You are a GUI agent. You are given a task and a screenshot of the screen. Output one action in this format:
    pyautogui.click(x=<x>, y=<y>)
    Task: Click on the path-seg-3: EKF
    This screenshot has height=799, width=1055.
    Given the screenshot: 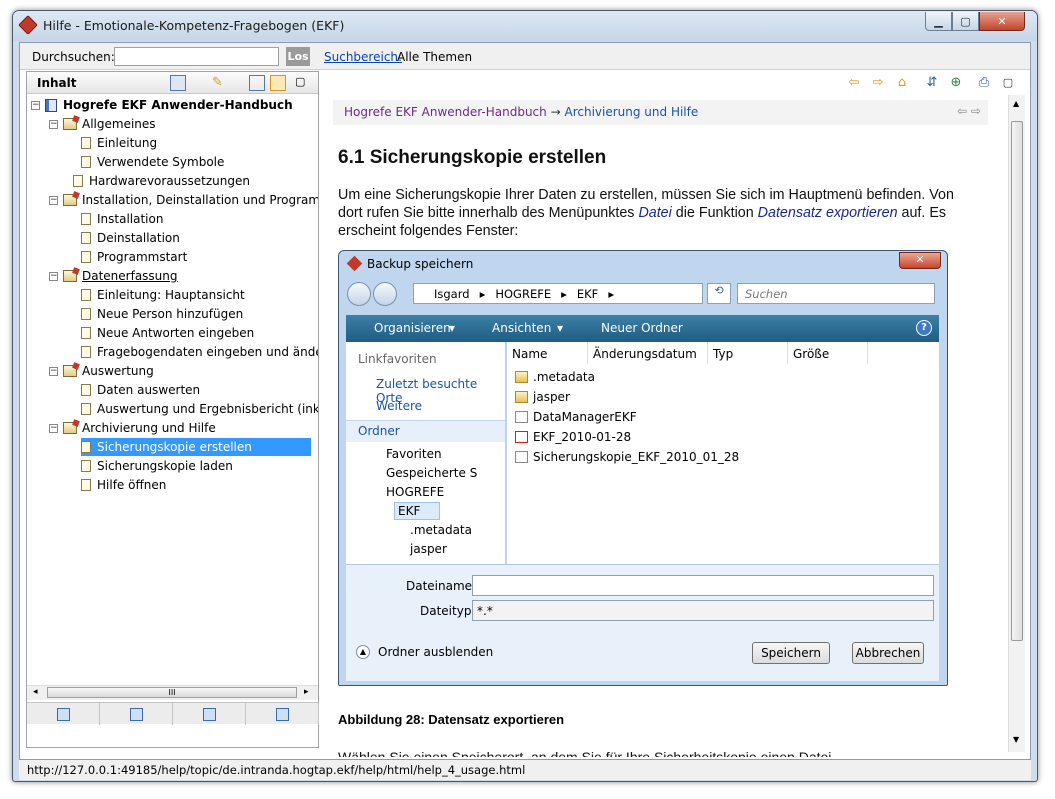 What is the action you would take?
    pyautogui.click(x=587, y=293)
    